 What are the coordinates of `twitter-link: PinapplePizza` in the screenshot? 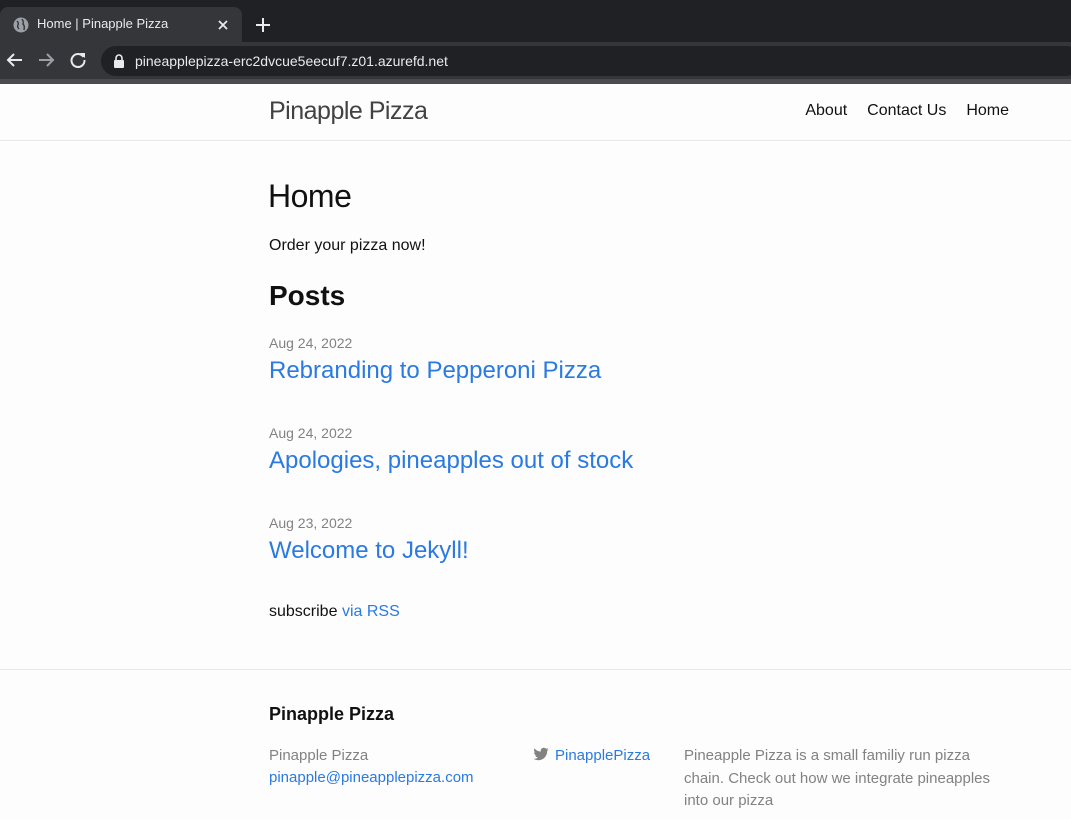 It's located at (602, 755).